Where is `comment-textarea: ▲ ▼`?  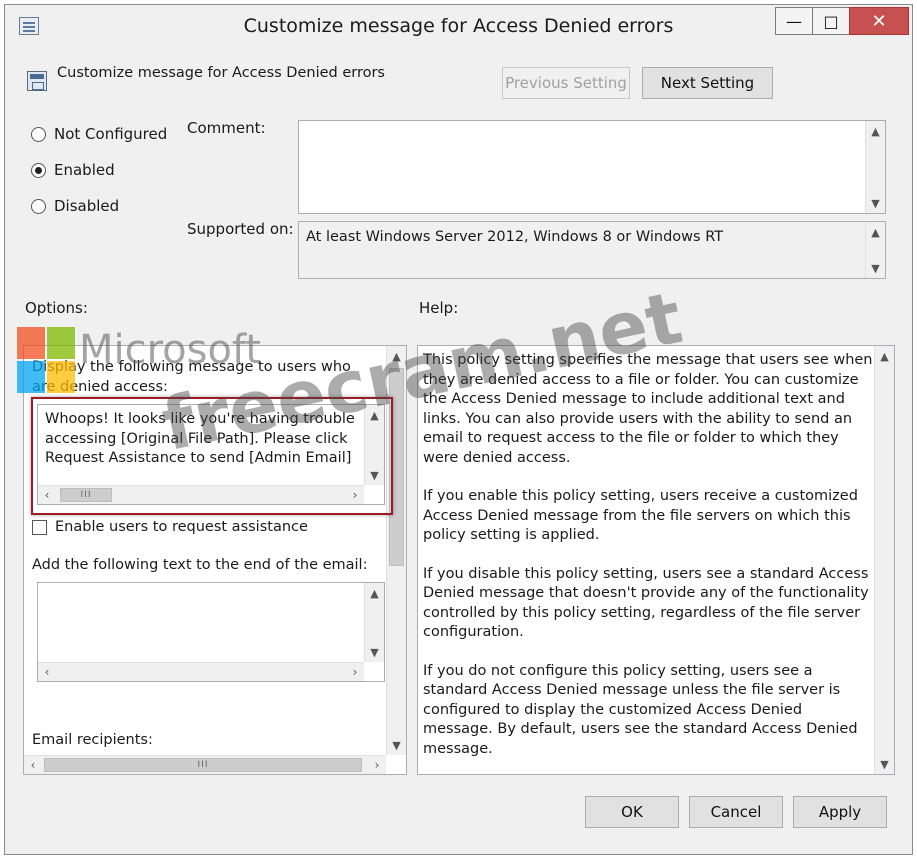
comment-textarea: ▲ ▼ is located at coordinates (592, 167).